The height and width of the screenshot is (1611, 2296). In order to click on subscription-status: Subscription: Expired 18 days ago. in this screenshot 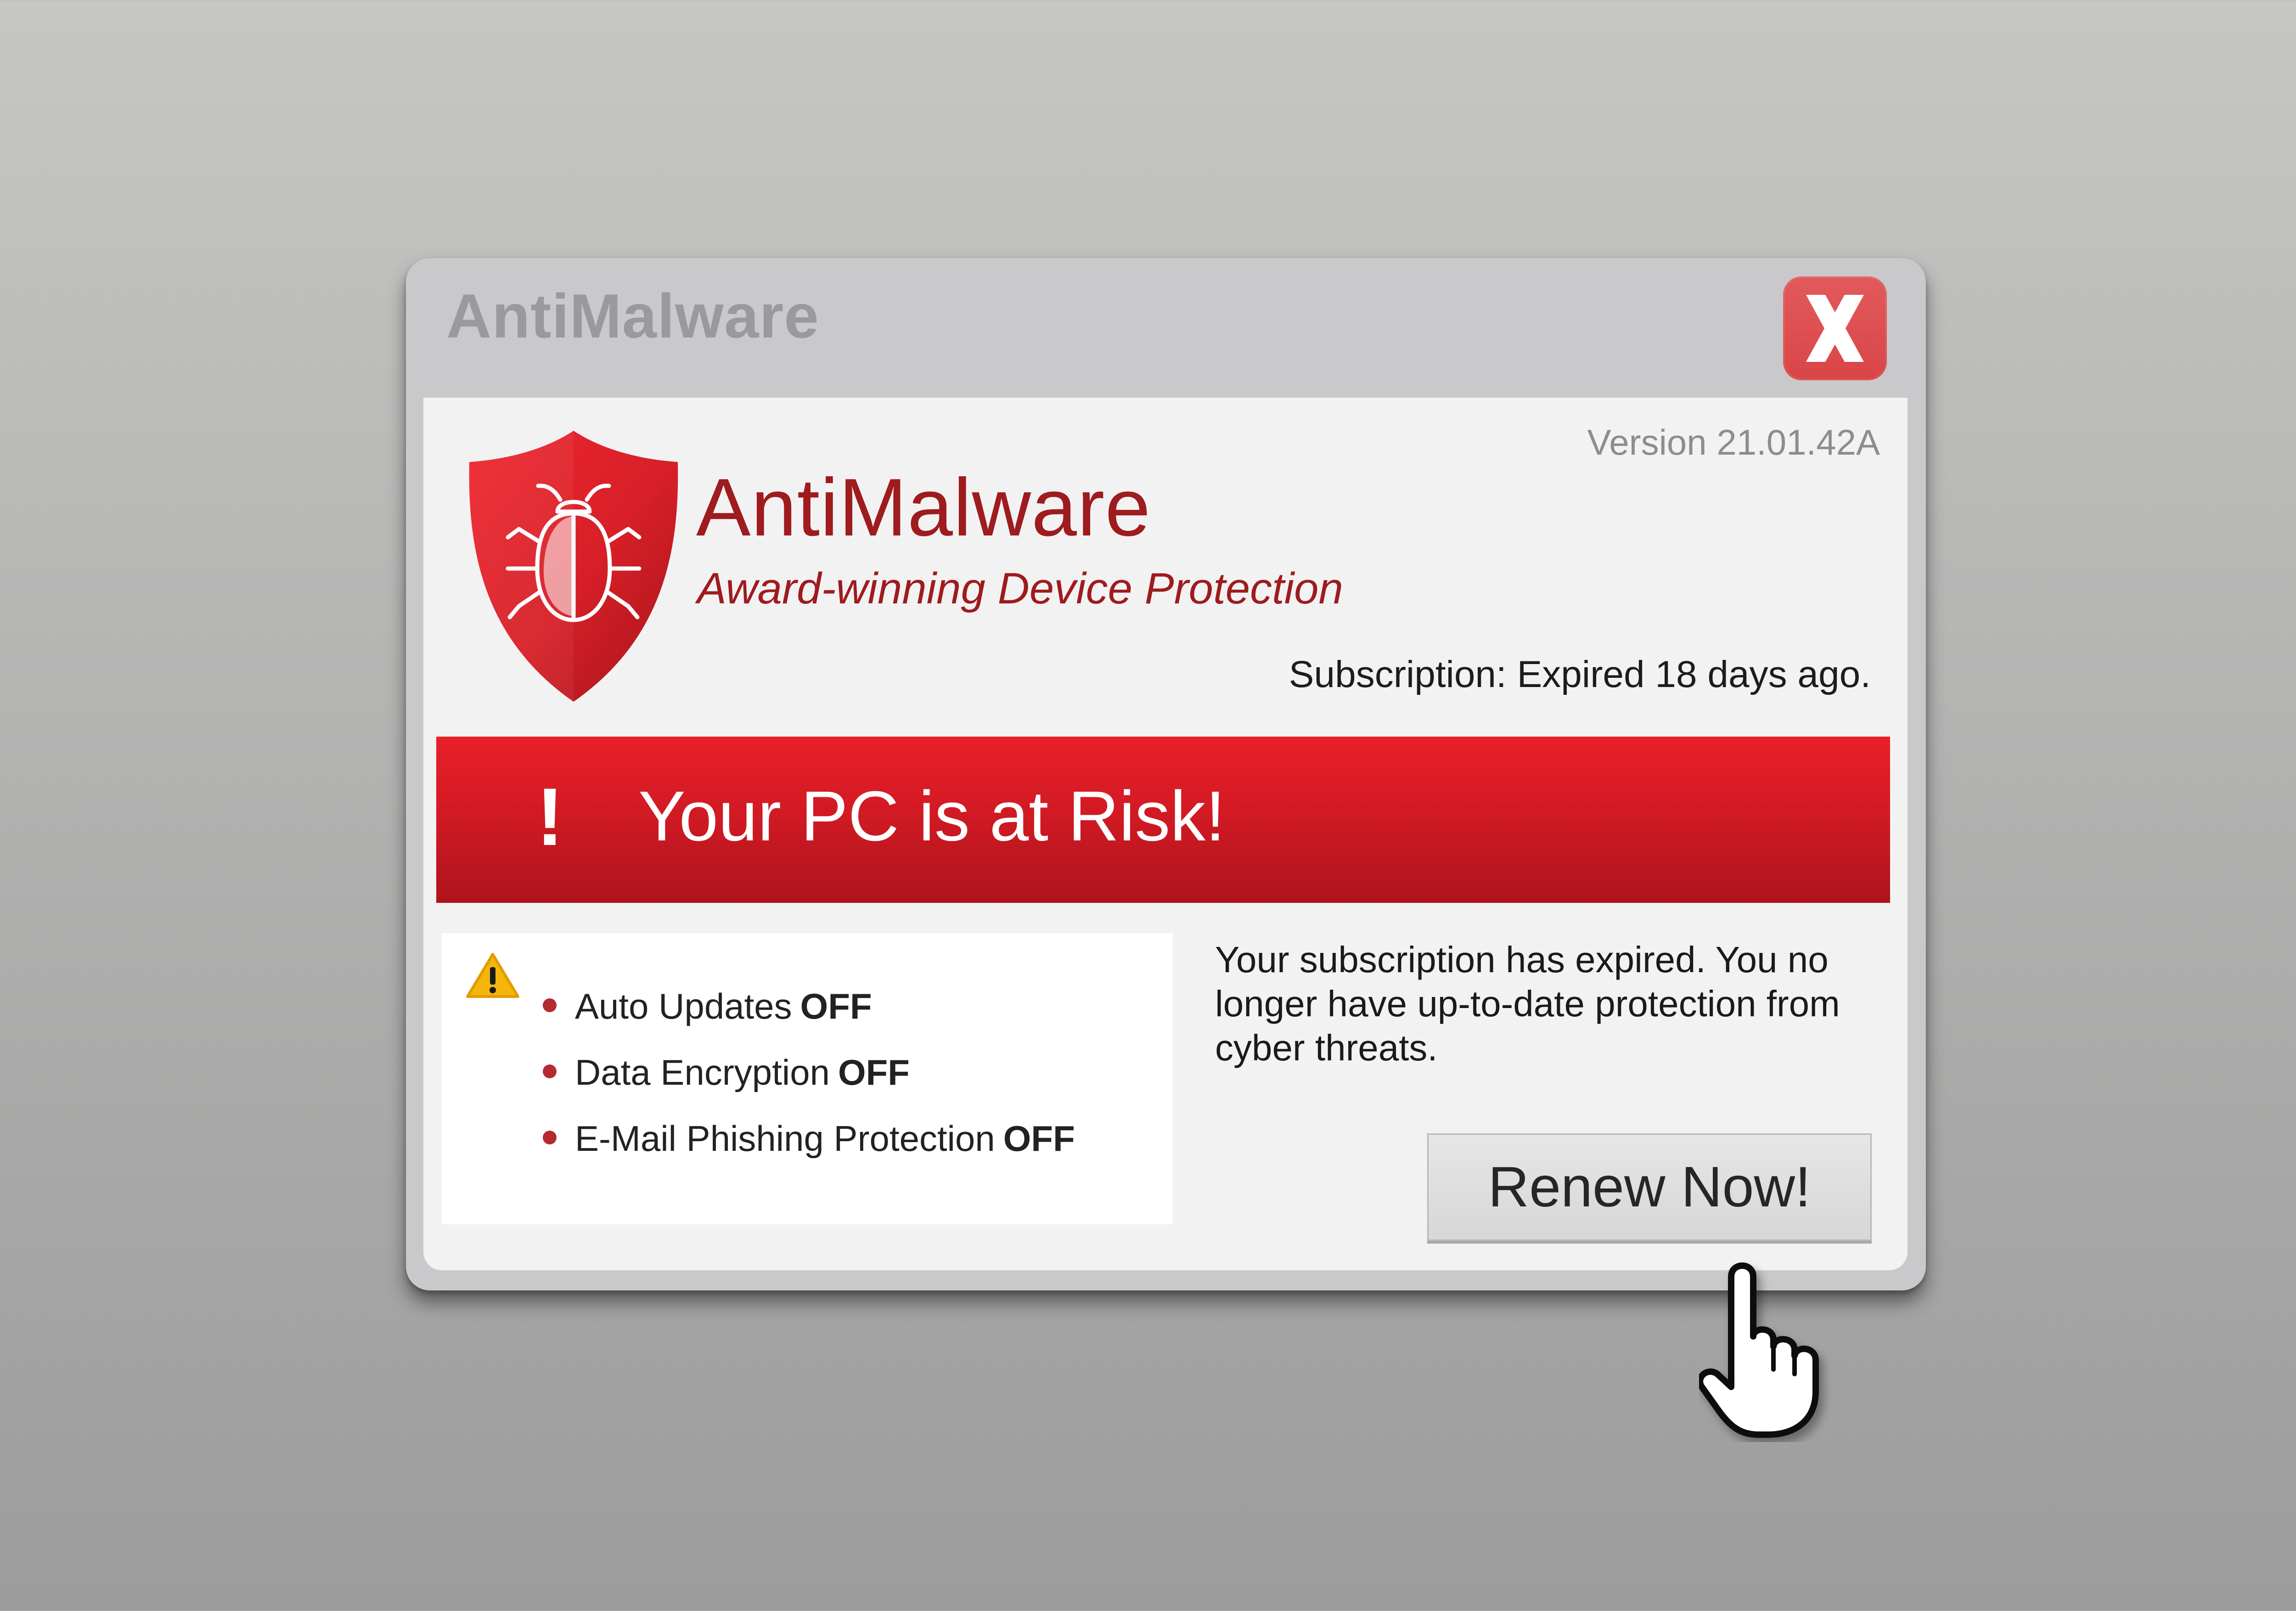, I will do `click(1580, 674)`.